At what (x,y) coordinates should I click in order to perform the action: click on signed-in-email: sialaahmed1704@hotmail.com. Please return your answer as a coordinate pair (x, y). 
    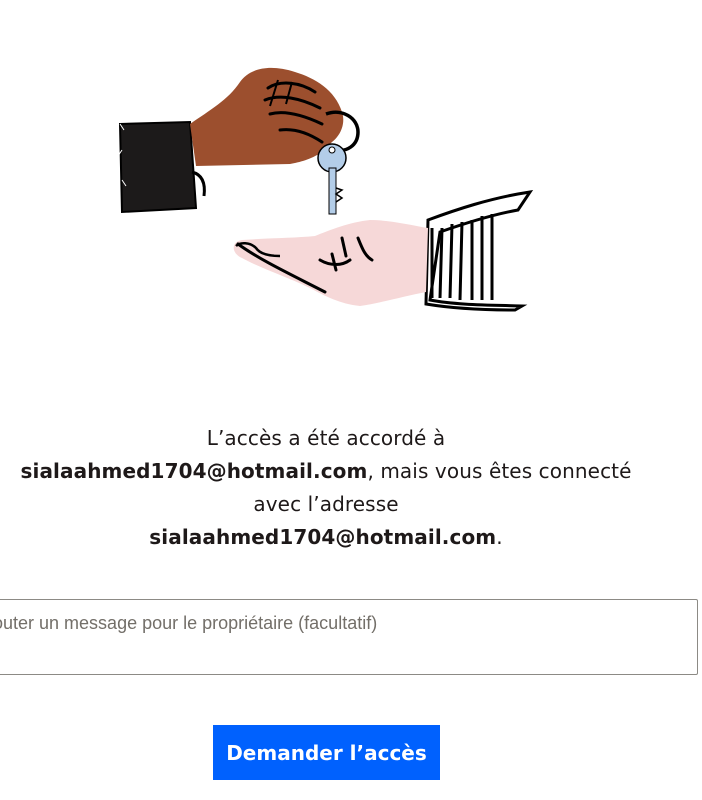
    Looking at the image, I should click on (323, 537).